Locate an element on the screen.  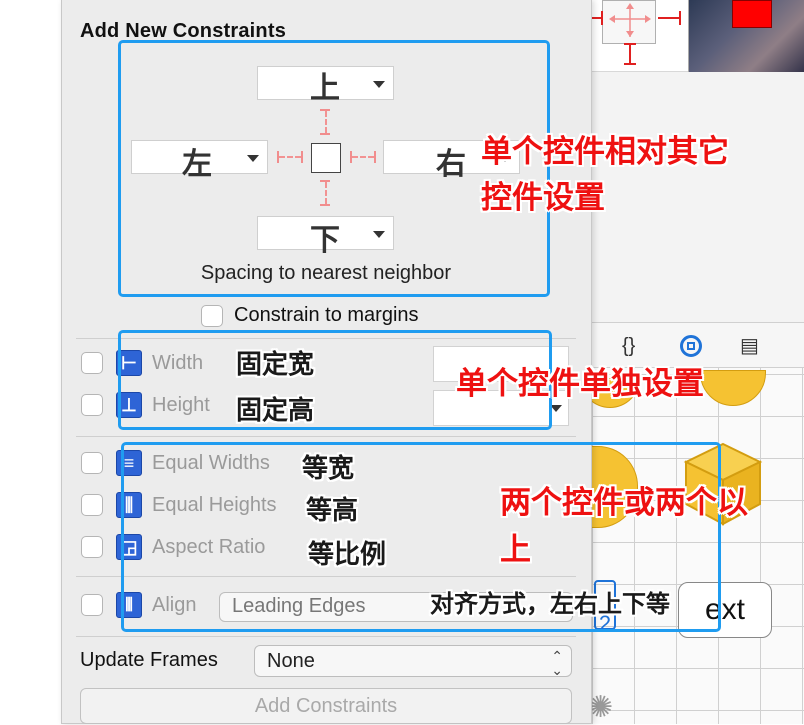
constrain-margins-label: Constrain to margins is located at coordinates (326, 315).